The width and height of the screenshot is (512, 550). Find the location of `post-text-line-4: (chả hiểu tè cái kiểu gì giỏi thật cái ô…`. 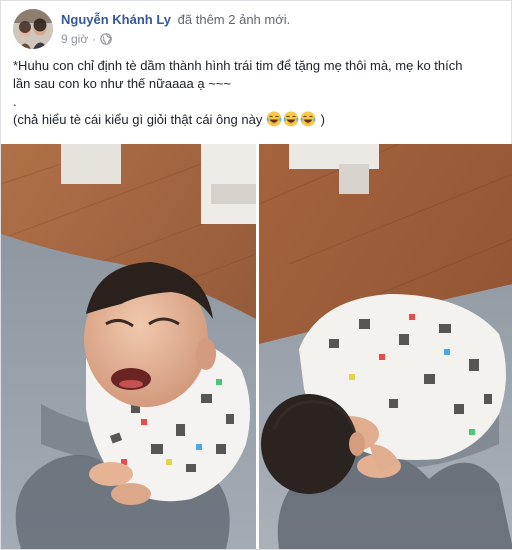

post-text-line-4: (chả hiểu tè cái kiểu gì giỏi thật cái ô… is located at coordinates (257, 120).